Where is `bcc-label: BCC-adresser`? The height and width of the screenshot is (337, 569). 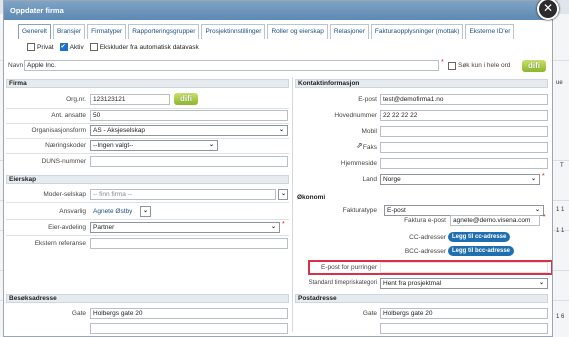 bcc-label: BCC-adresser is located at coordinates (425, 251).